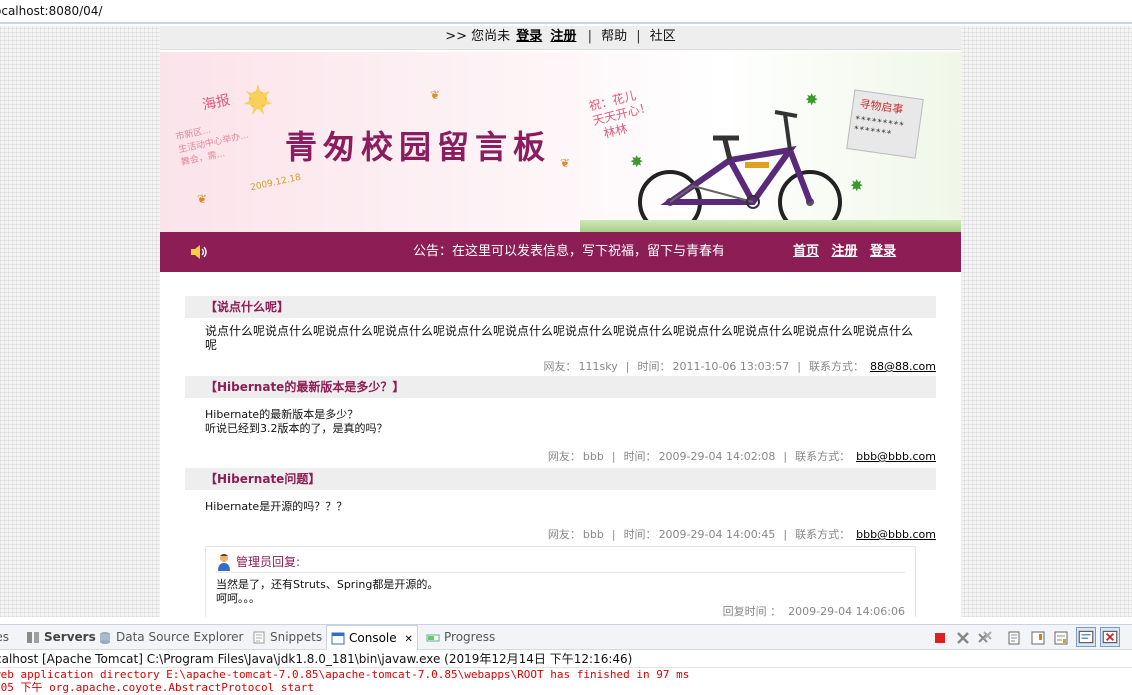 This screenshot has height=695, width=1132. Describe the element at coordinates (1061, 638) in the screenshot. I see `word-wrap-icon` at that location.